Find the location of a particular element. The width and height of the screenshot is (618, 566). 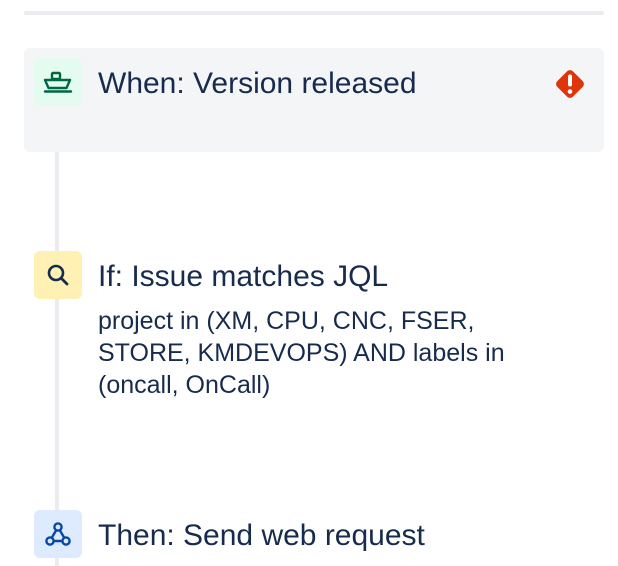

search-icon is located at coordinates (58, 275).